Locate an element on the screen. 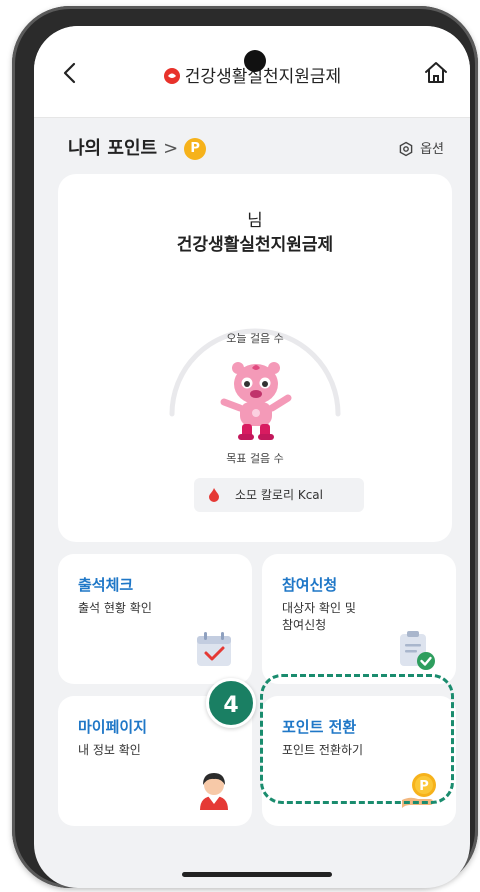 The height and width of the screenshot is (892, 480). program-name: 건강생활실천지원금제 is located at coordinates (255, 245).